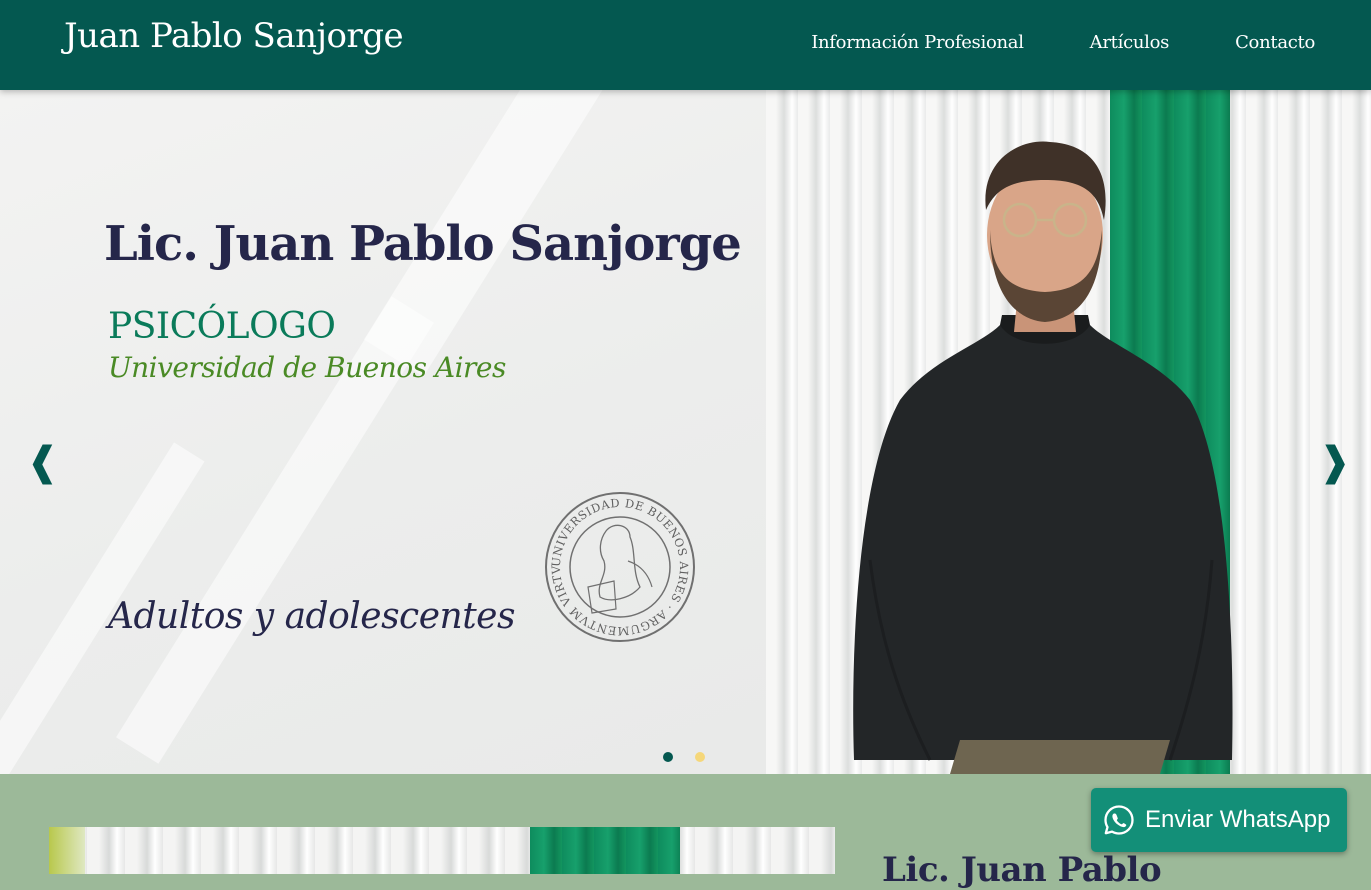  Describe the element at coordinates (1130, 42) in the screenshot. I see `nav-link-articulos: Artículos` at that location.